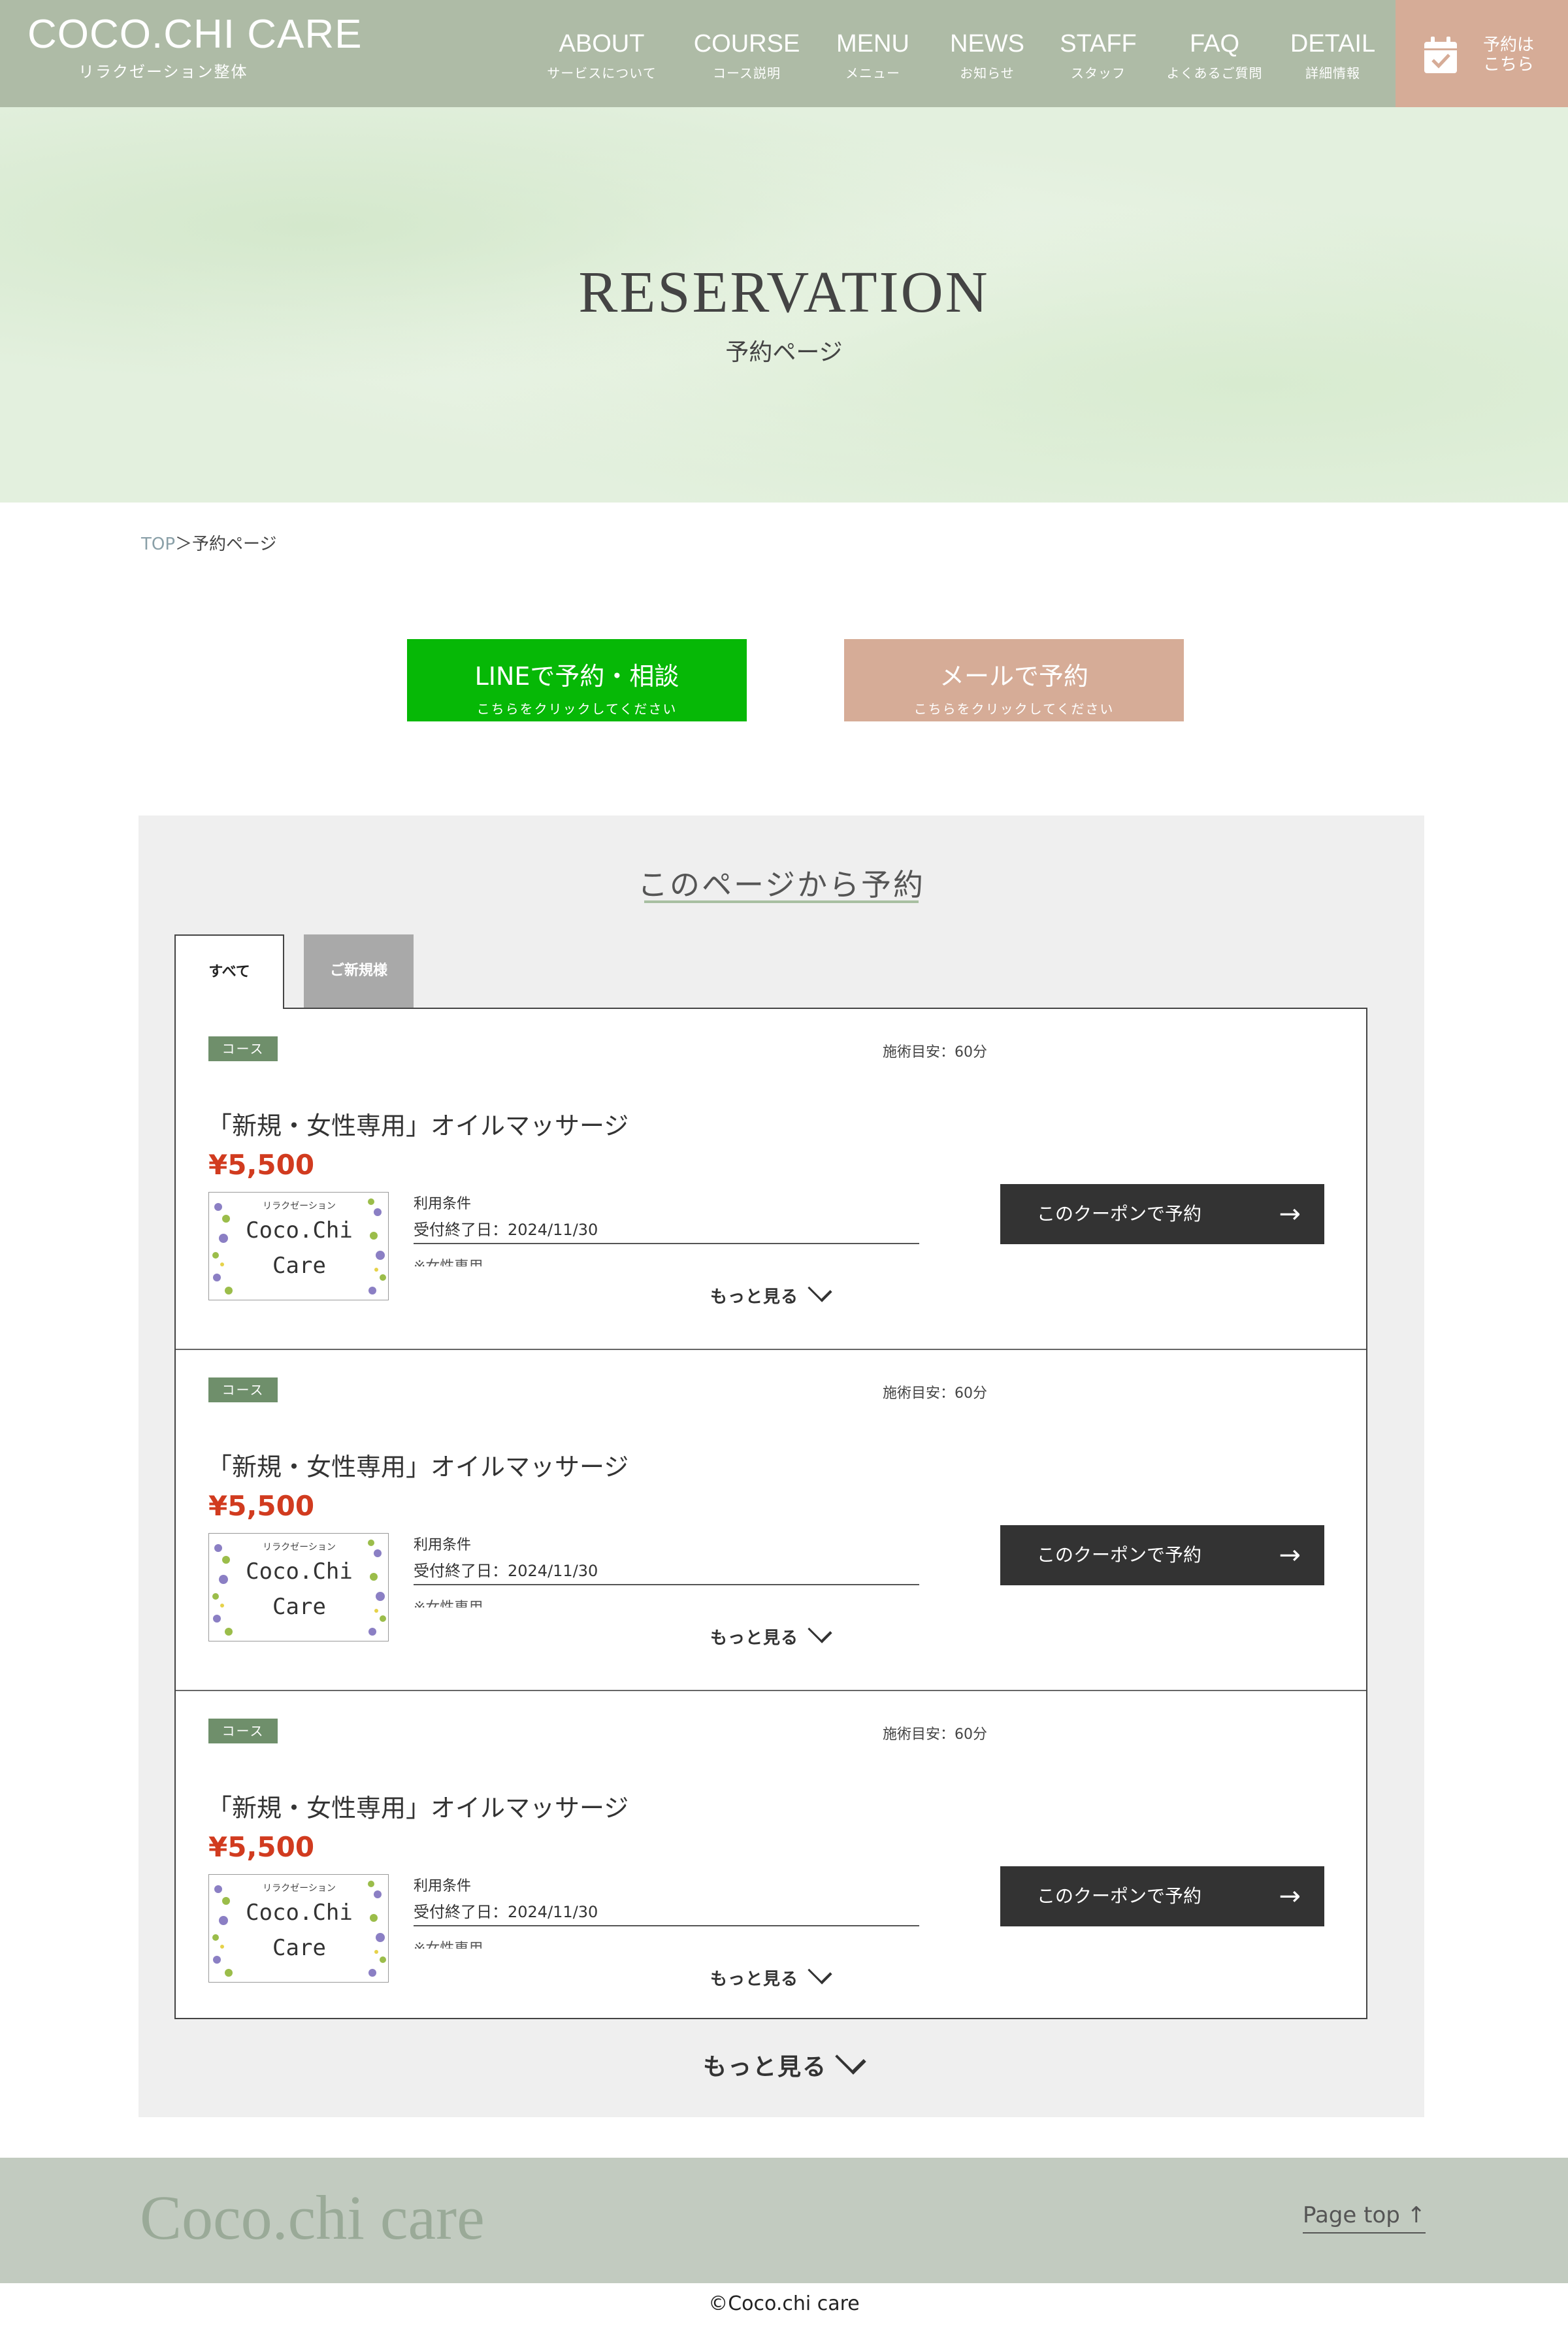  Describe the element at coordinates (764, 2067) in the screenshot. I see `show-more-all-label: もっと見る` at that location.